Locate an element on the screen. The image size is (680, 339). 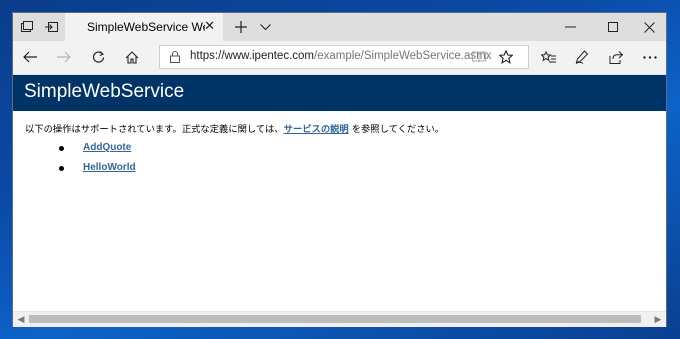
url-path: /example/SimpleWebService.asmx is located at coordinates (403, 56).